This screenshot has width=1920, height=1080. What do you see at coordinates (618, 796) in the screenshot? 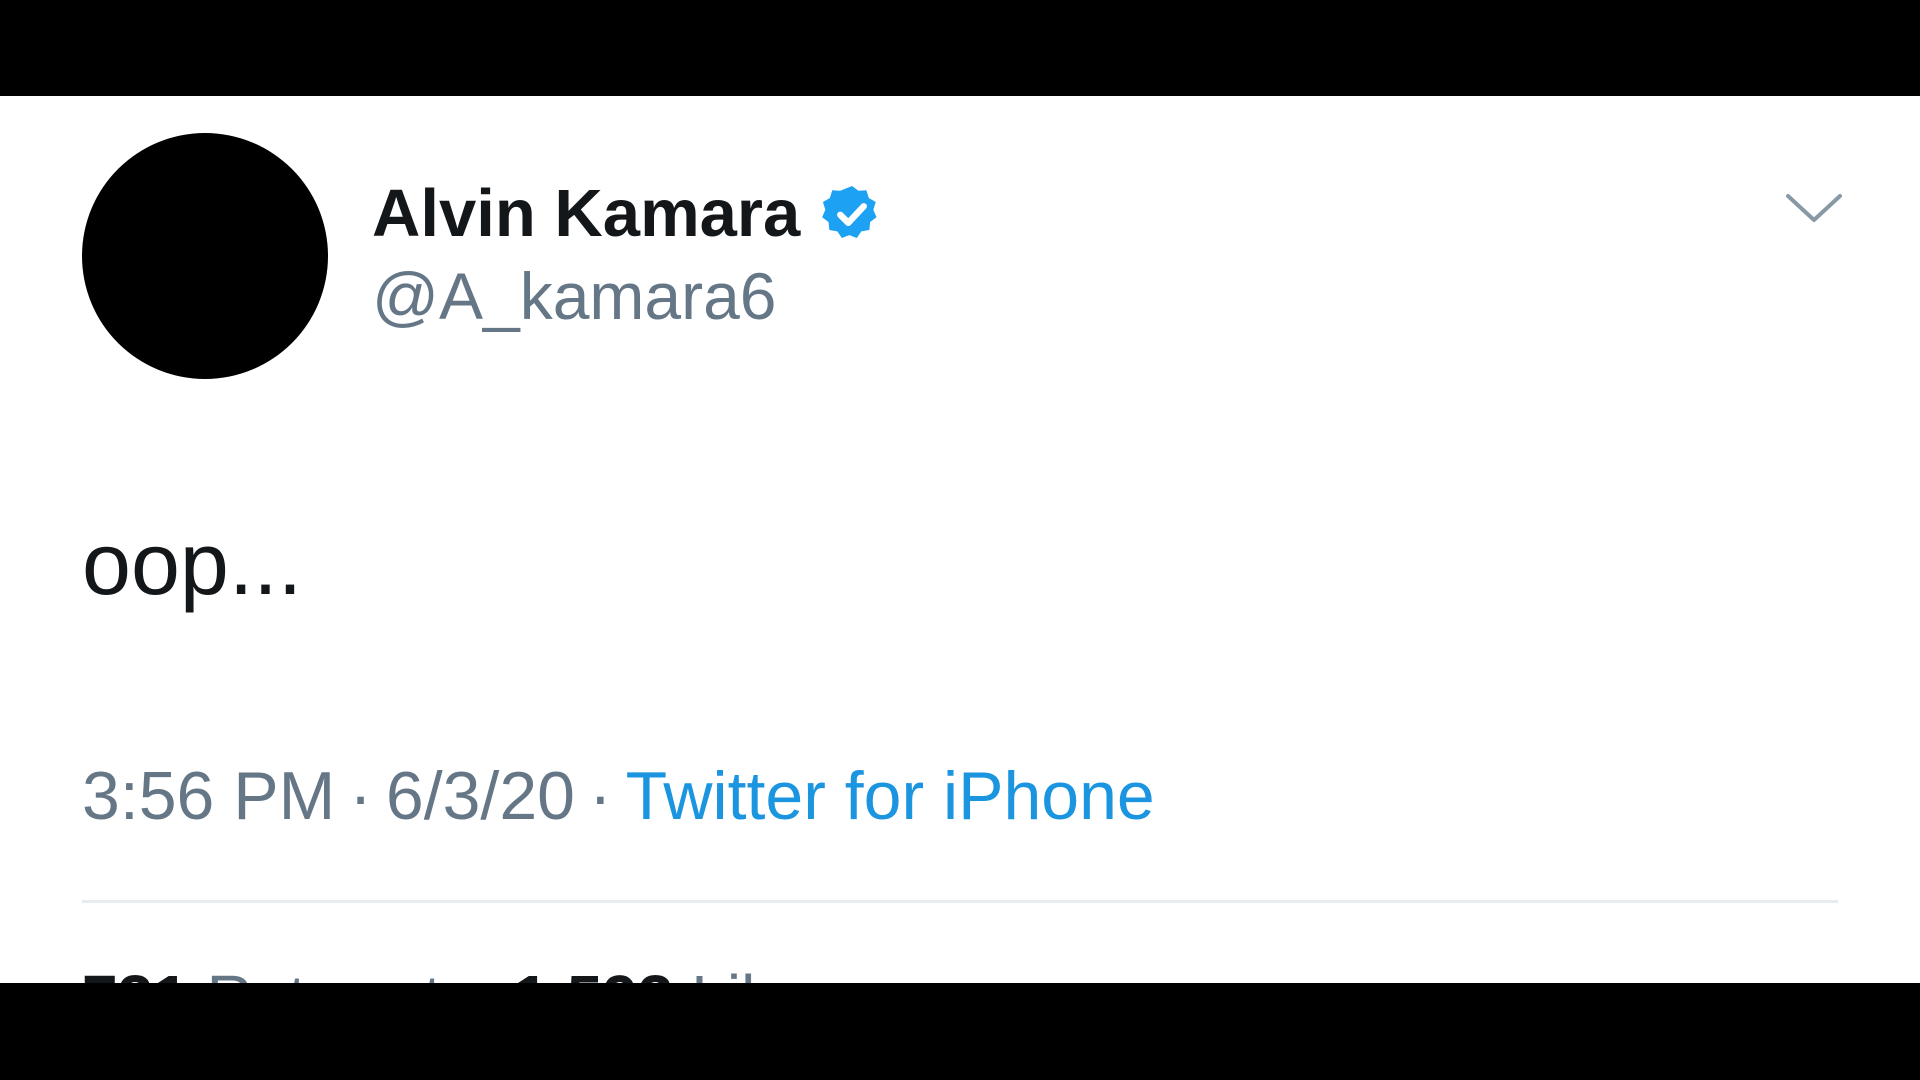
I see `tweet-meta: 3:56 PM · 6/3/20 · Twitter for iPhone` at bounding box center [618, 796].